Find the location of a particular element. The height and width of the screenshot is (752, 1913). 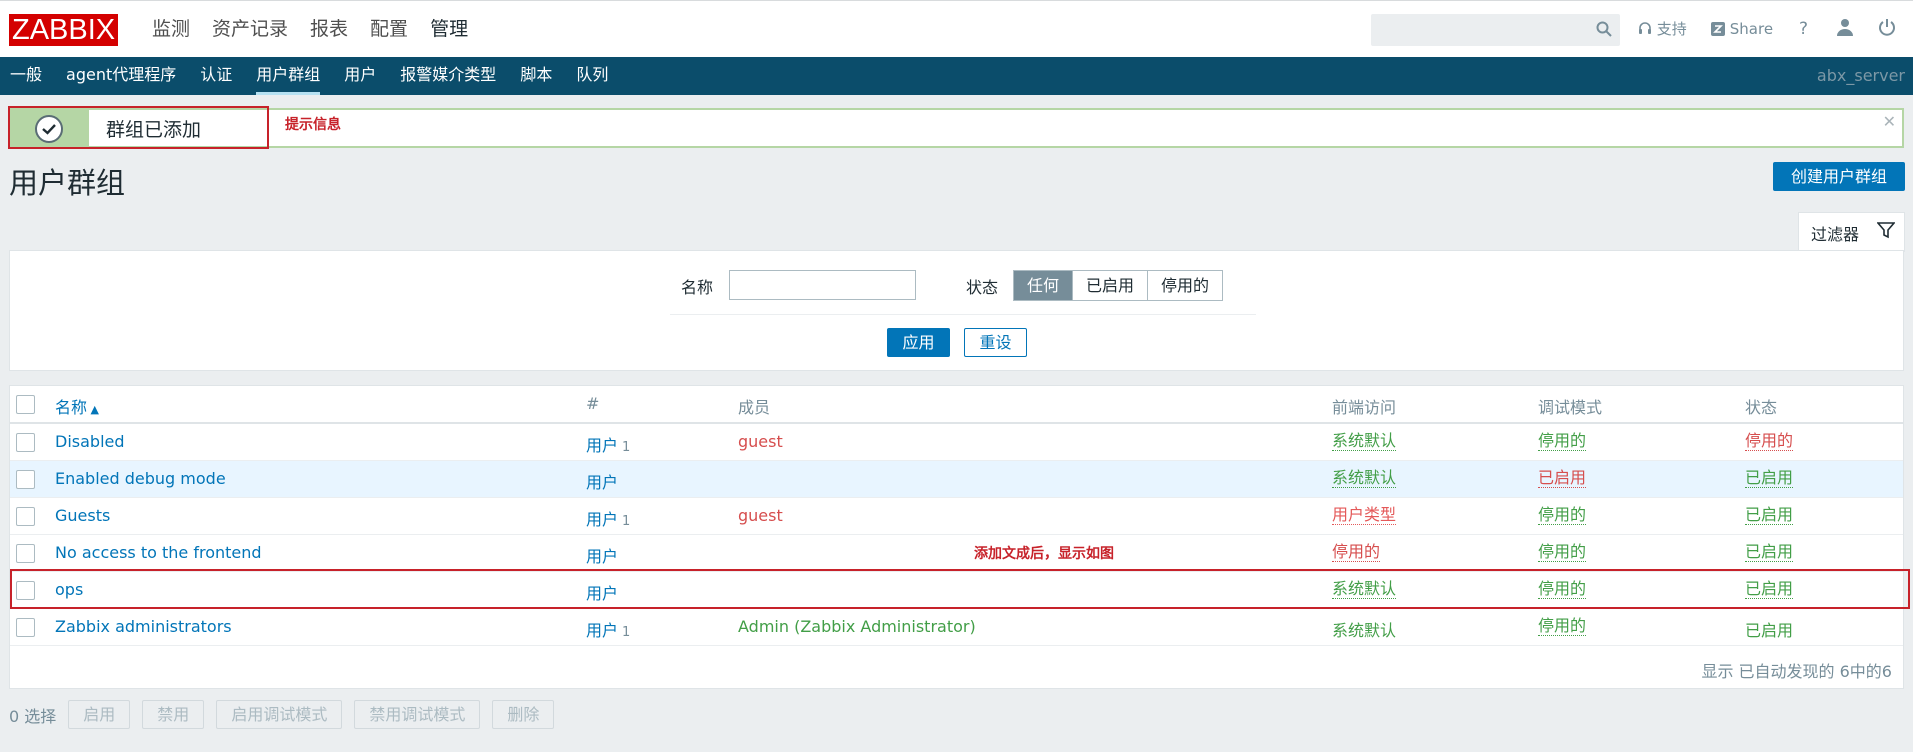

status-toggle: 停用的 is located at coordinates (1769, 441).